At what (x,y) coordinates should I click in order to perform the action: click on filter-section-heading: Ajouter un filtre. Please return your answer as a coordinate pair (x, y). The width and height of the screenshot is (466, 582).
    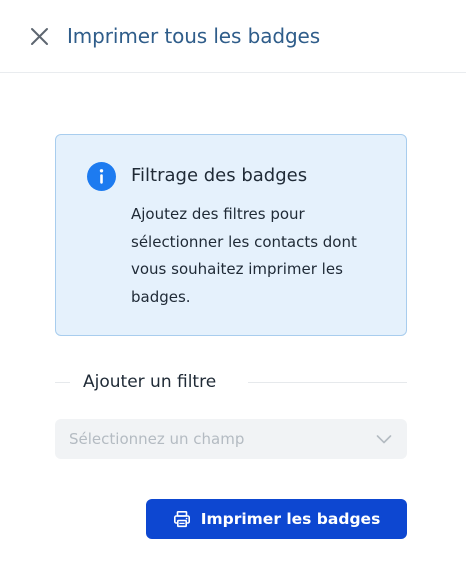
    Looking at the image, I should click on (231, 382).